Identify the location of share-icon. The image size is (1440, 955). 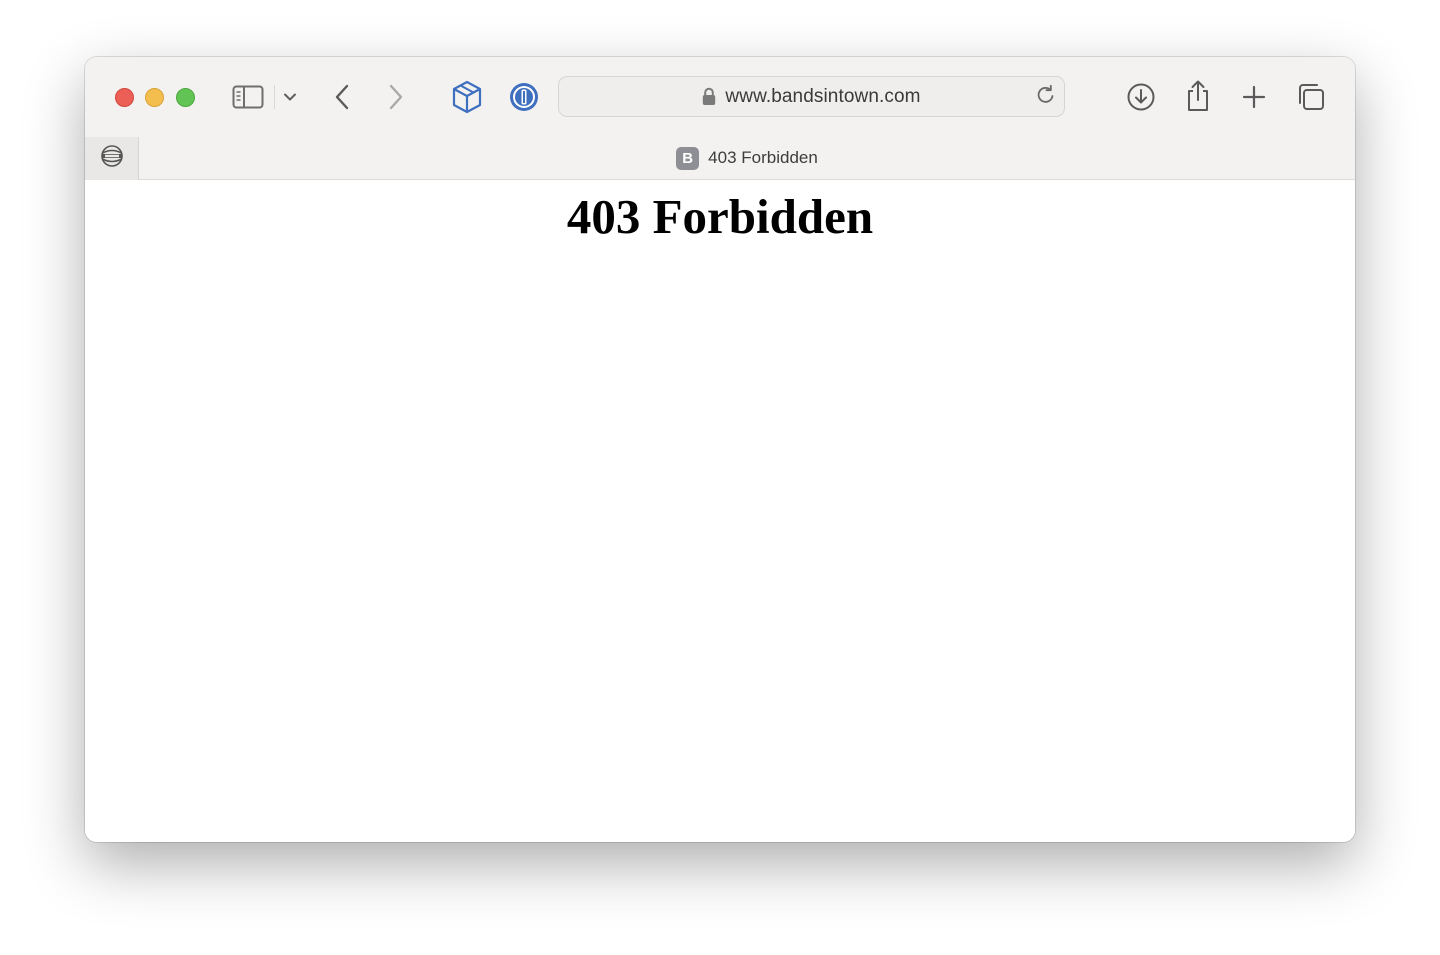
(1198, 96).